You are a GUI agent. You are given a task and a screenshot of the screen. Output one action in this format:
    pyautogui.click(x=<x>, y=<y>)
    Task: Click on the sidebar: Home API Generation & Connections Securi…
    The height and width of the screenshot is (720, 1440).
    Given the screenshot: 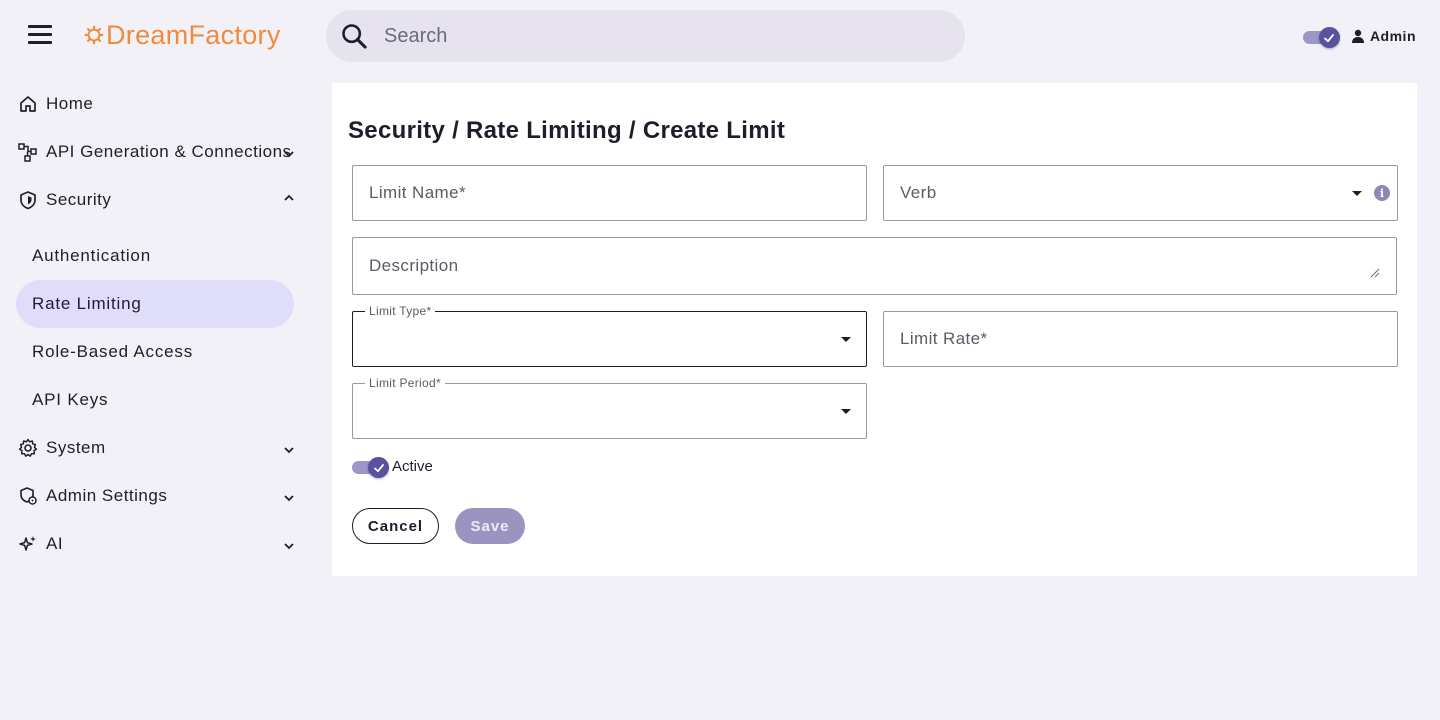 What is the action you would take?
    pyautogui.click(x=155, y=324)
    